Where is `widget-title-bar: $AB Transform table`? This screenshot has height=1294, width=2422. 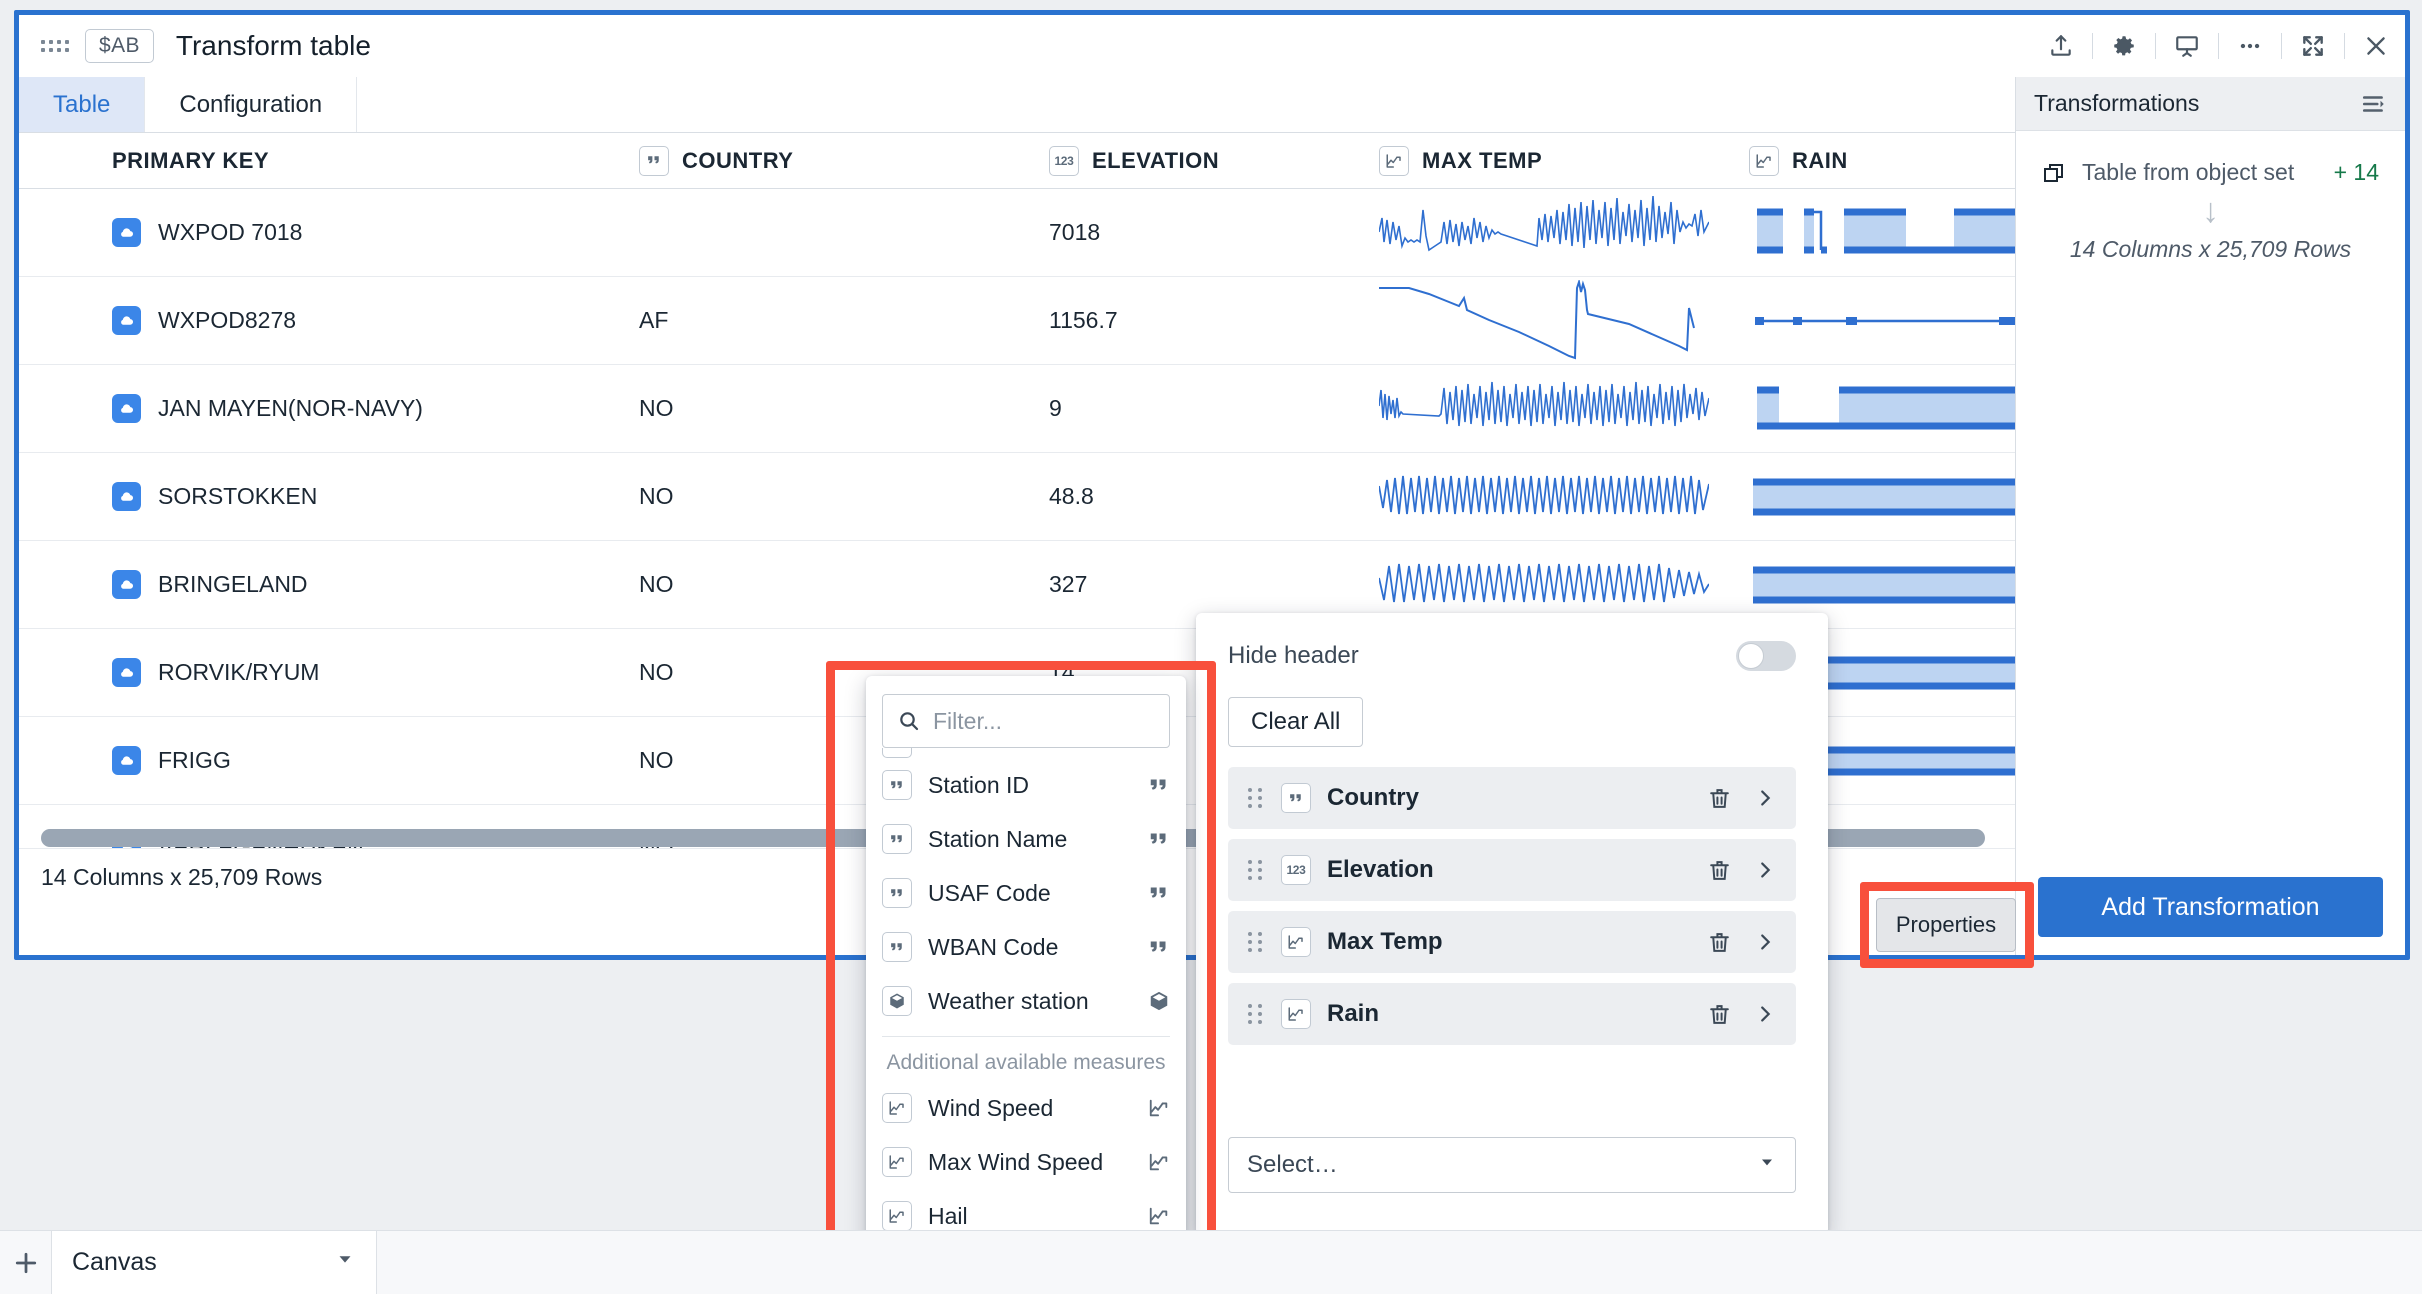
widget-title-bar: $AB Transform table is located at coordinates (1212, 46).